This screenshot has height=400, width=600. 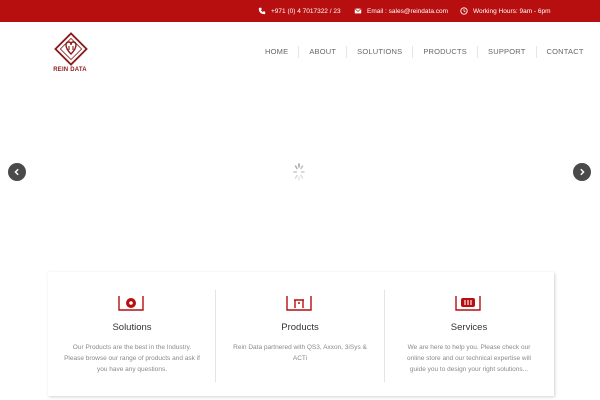 I want to click on loading-spinner-icon, so click(x=299, y=172).